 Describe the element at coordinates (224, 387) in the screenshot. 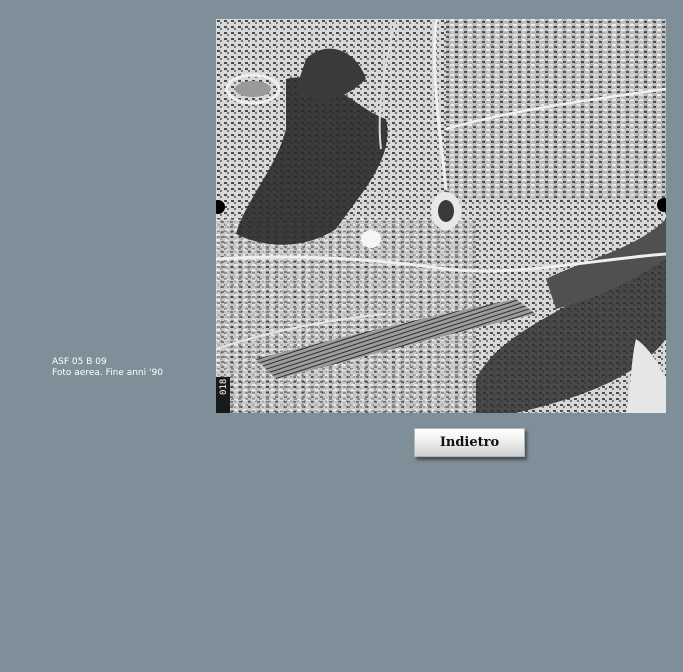

I see `frame-number: 018` at that location.